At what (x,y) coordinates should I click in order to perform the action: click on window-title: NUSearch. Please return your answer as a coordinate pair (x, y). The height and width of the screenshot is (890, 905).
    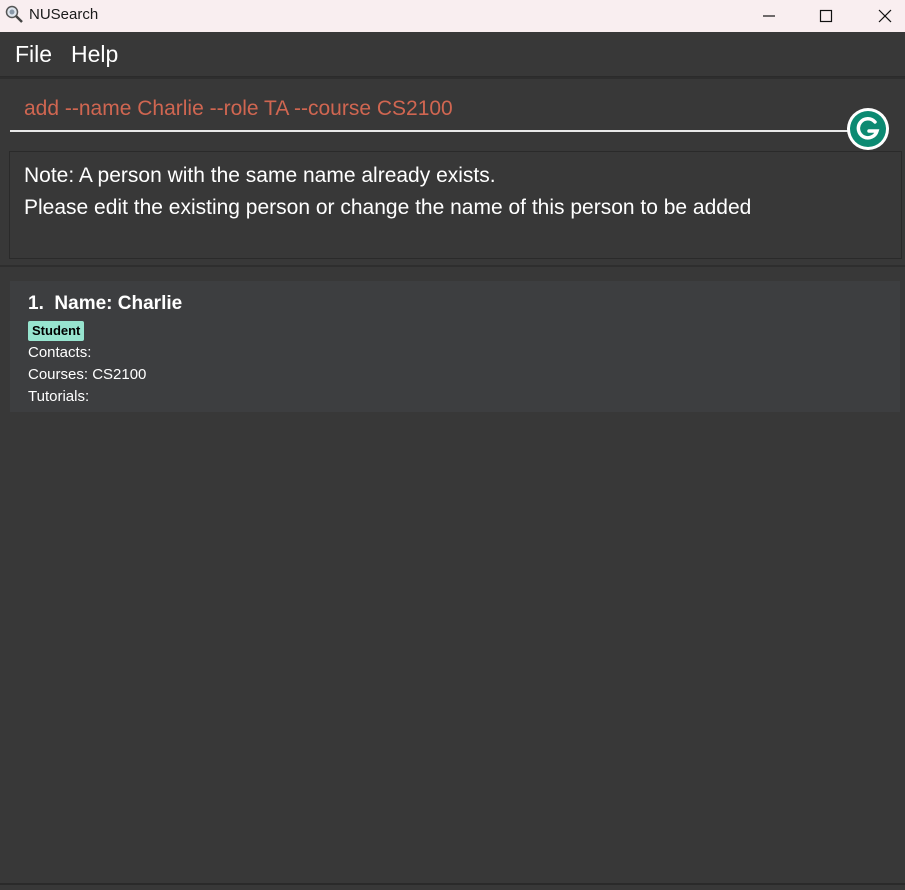
    Looking at the image, I should click on (64, 14).